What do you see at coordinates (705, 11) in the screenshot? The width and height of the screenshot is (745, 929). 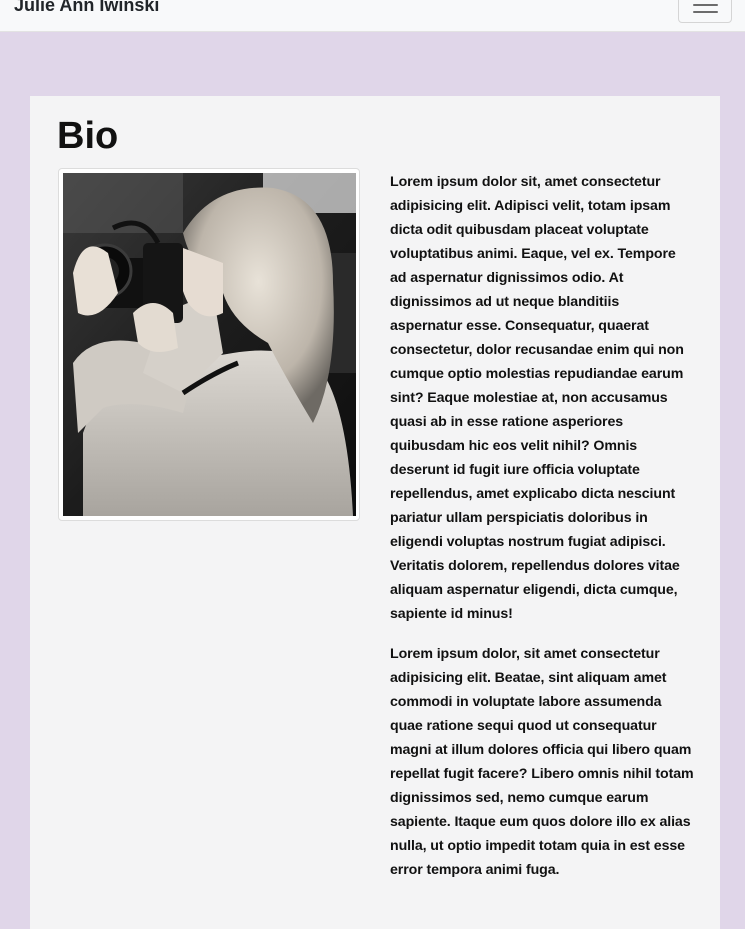 I see `navbar-toggle-button` at bounding box center [705, 11].